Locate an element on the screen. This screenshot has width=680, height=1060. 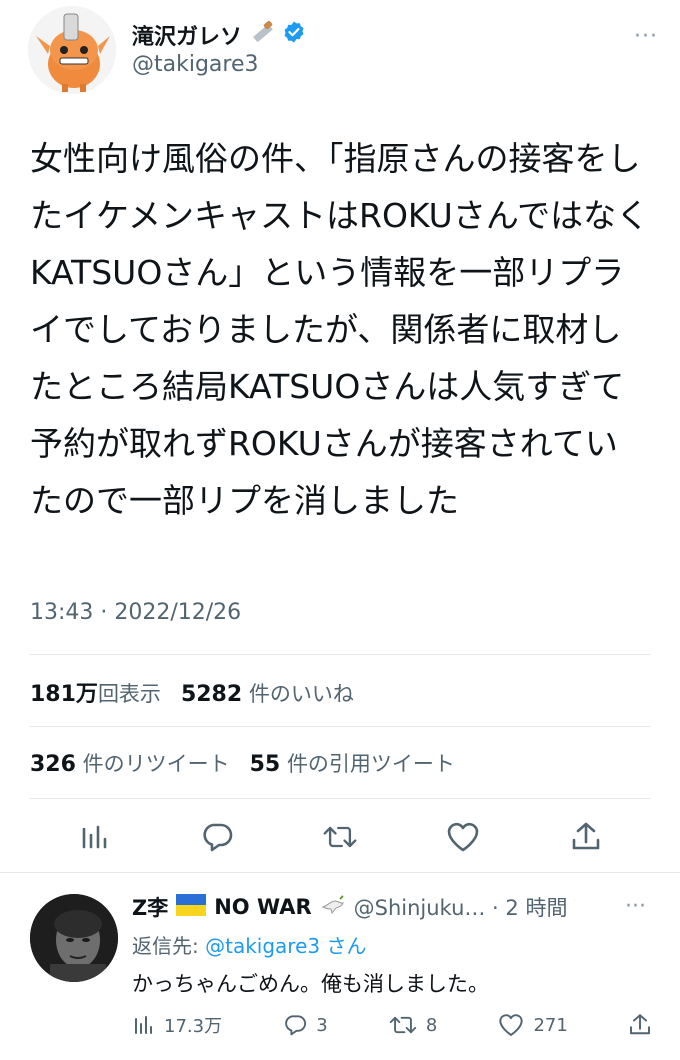
stats-retweets-quotes: 326 件のリツイート 55 件の引用ツイート is located at coordinates (242, 763).